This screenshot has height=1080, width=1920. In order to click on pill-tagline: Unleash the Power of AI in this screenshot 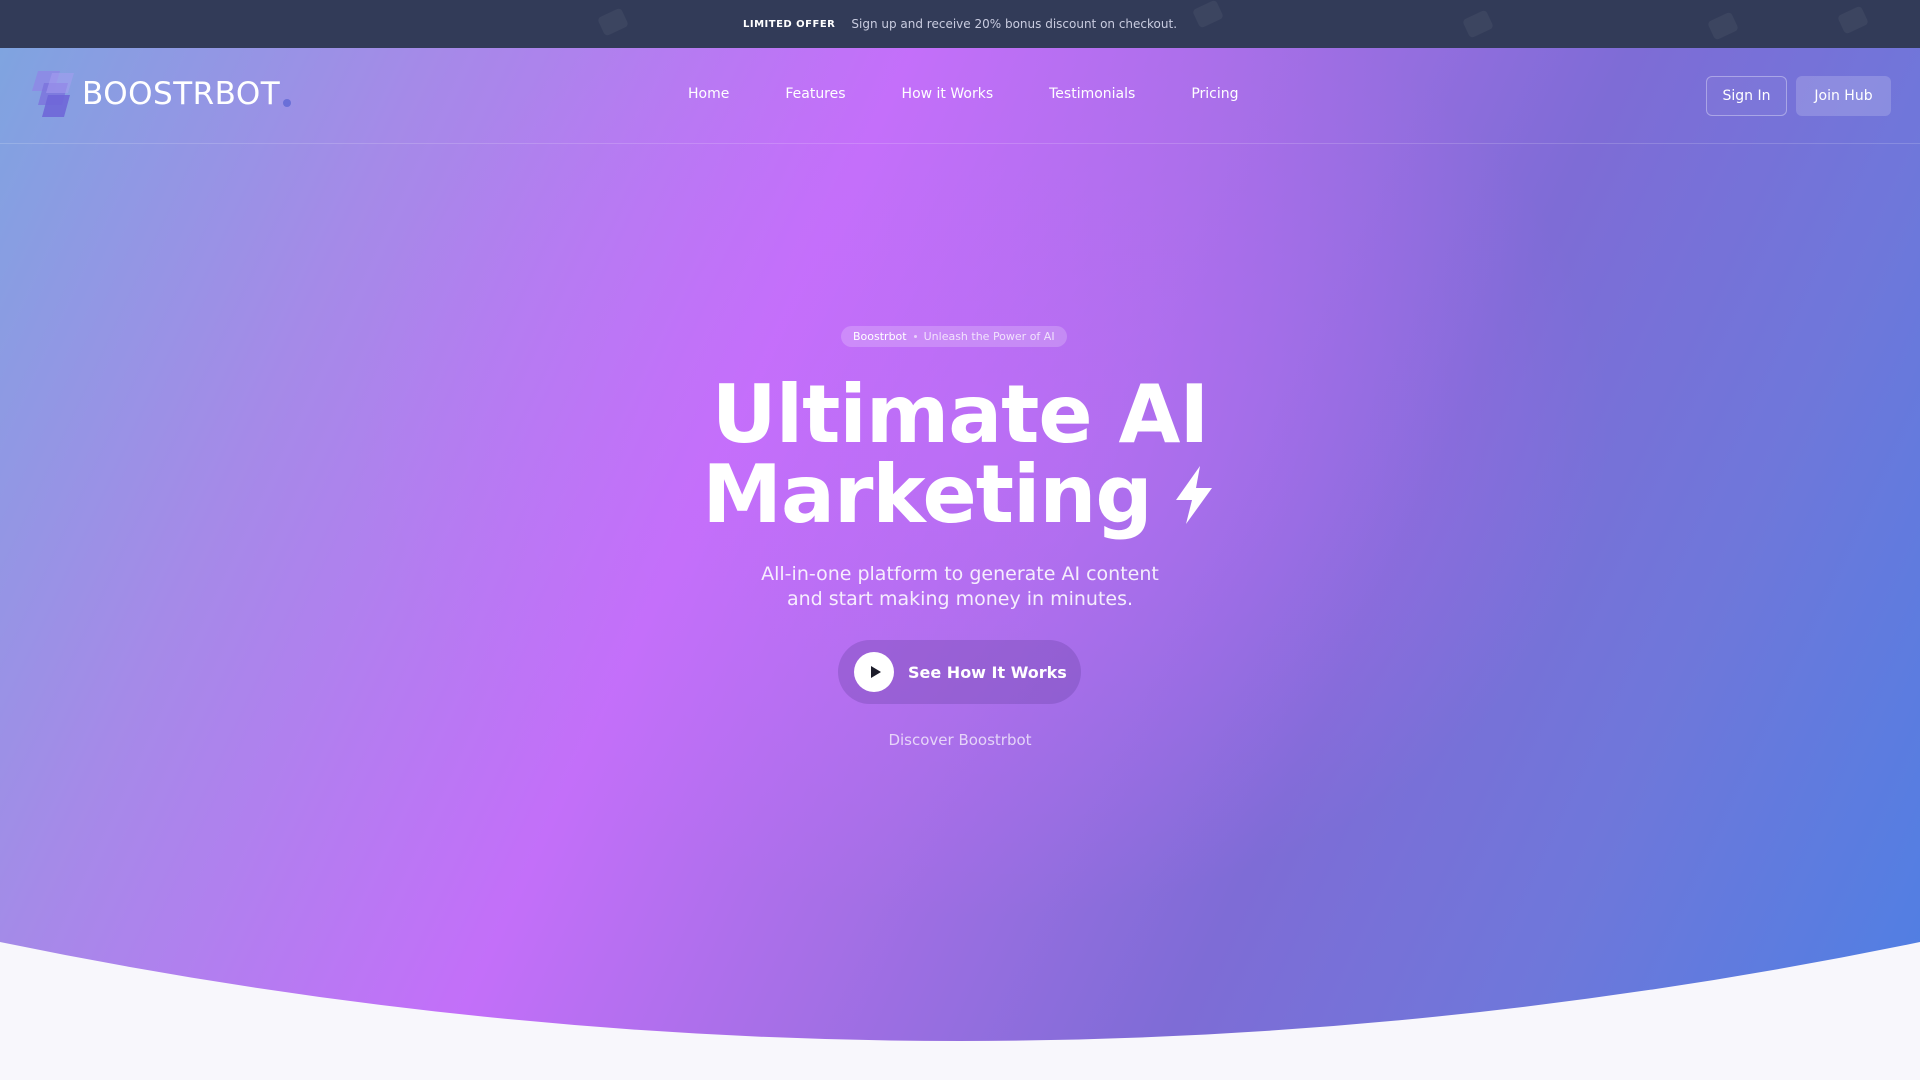, I will do `click(989, 336)`.